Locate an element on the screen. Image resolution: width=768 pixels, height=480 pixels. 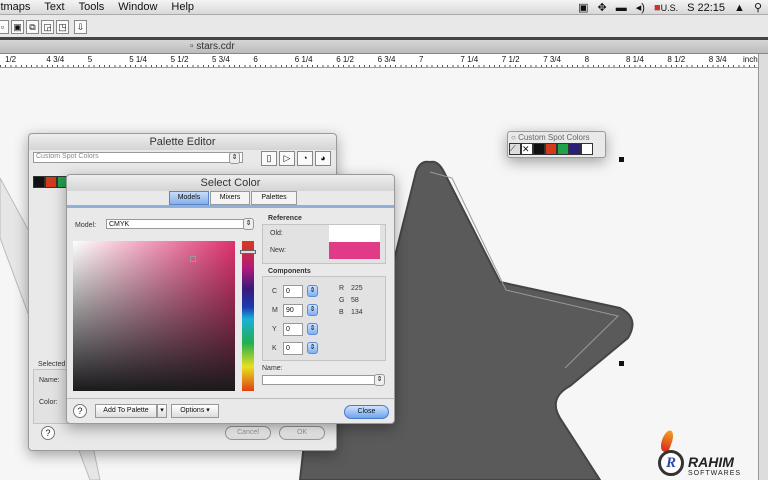
options-button: Options ▾ is located at coordinates (195, 411).